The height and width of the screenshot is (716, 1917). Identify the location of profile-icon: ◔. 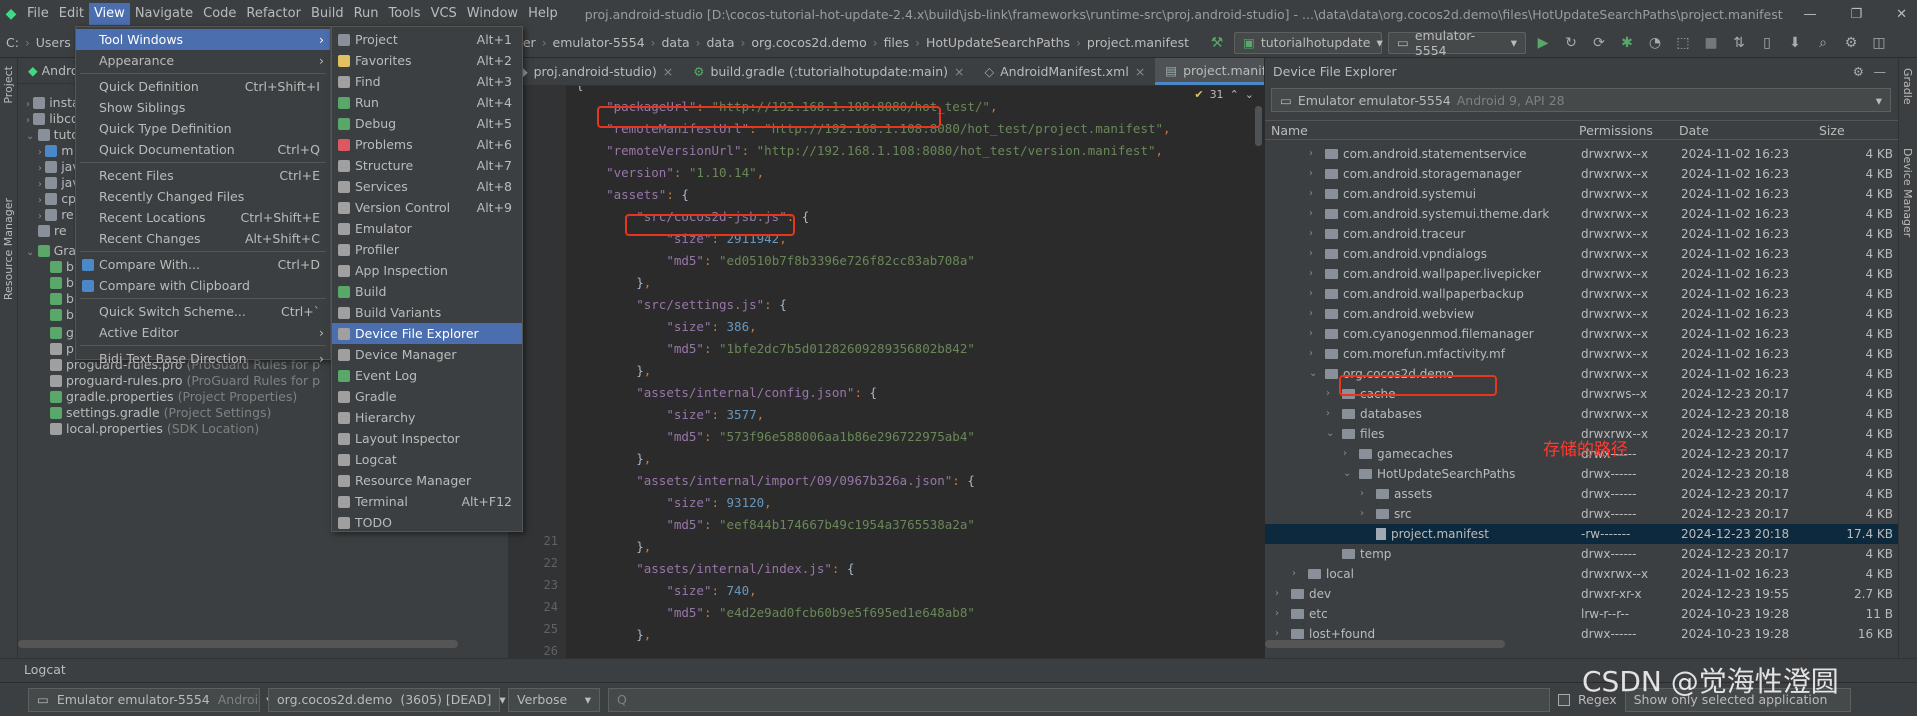
(1655, 43).